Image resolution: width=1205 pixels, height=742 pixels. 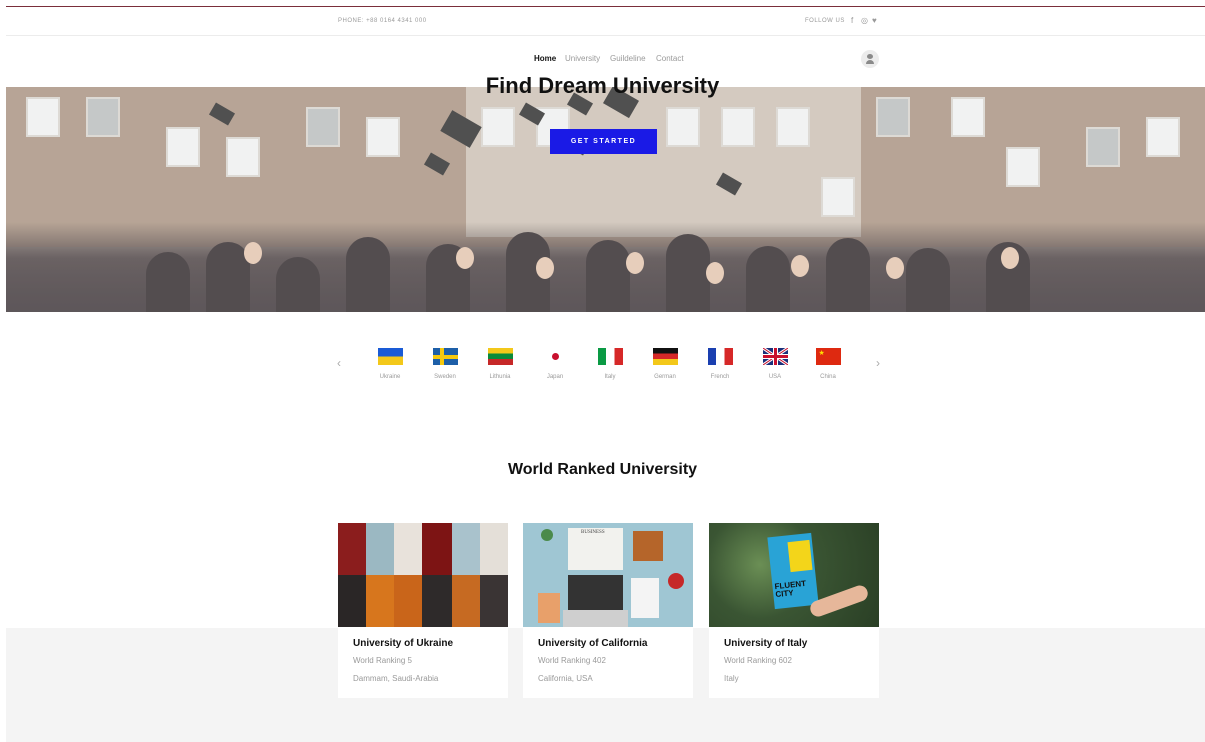 What do you see at coordinates (382, 660) in the screenshot?
I see `university-rank: World Ranking 5` at bounding box center [382, 660].